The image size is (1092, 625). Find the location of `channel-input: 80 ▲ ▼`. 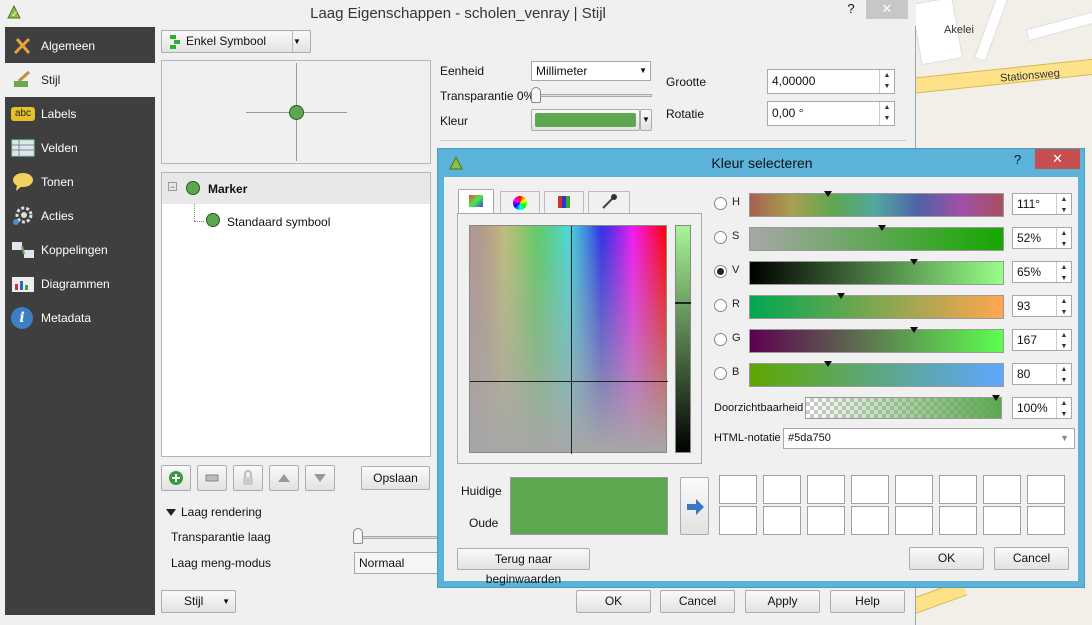

channel-input: 80 ▲ ▼ is located at coordinates (1042, 374).